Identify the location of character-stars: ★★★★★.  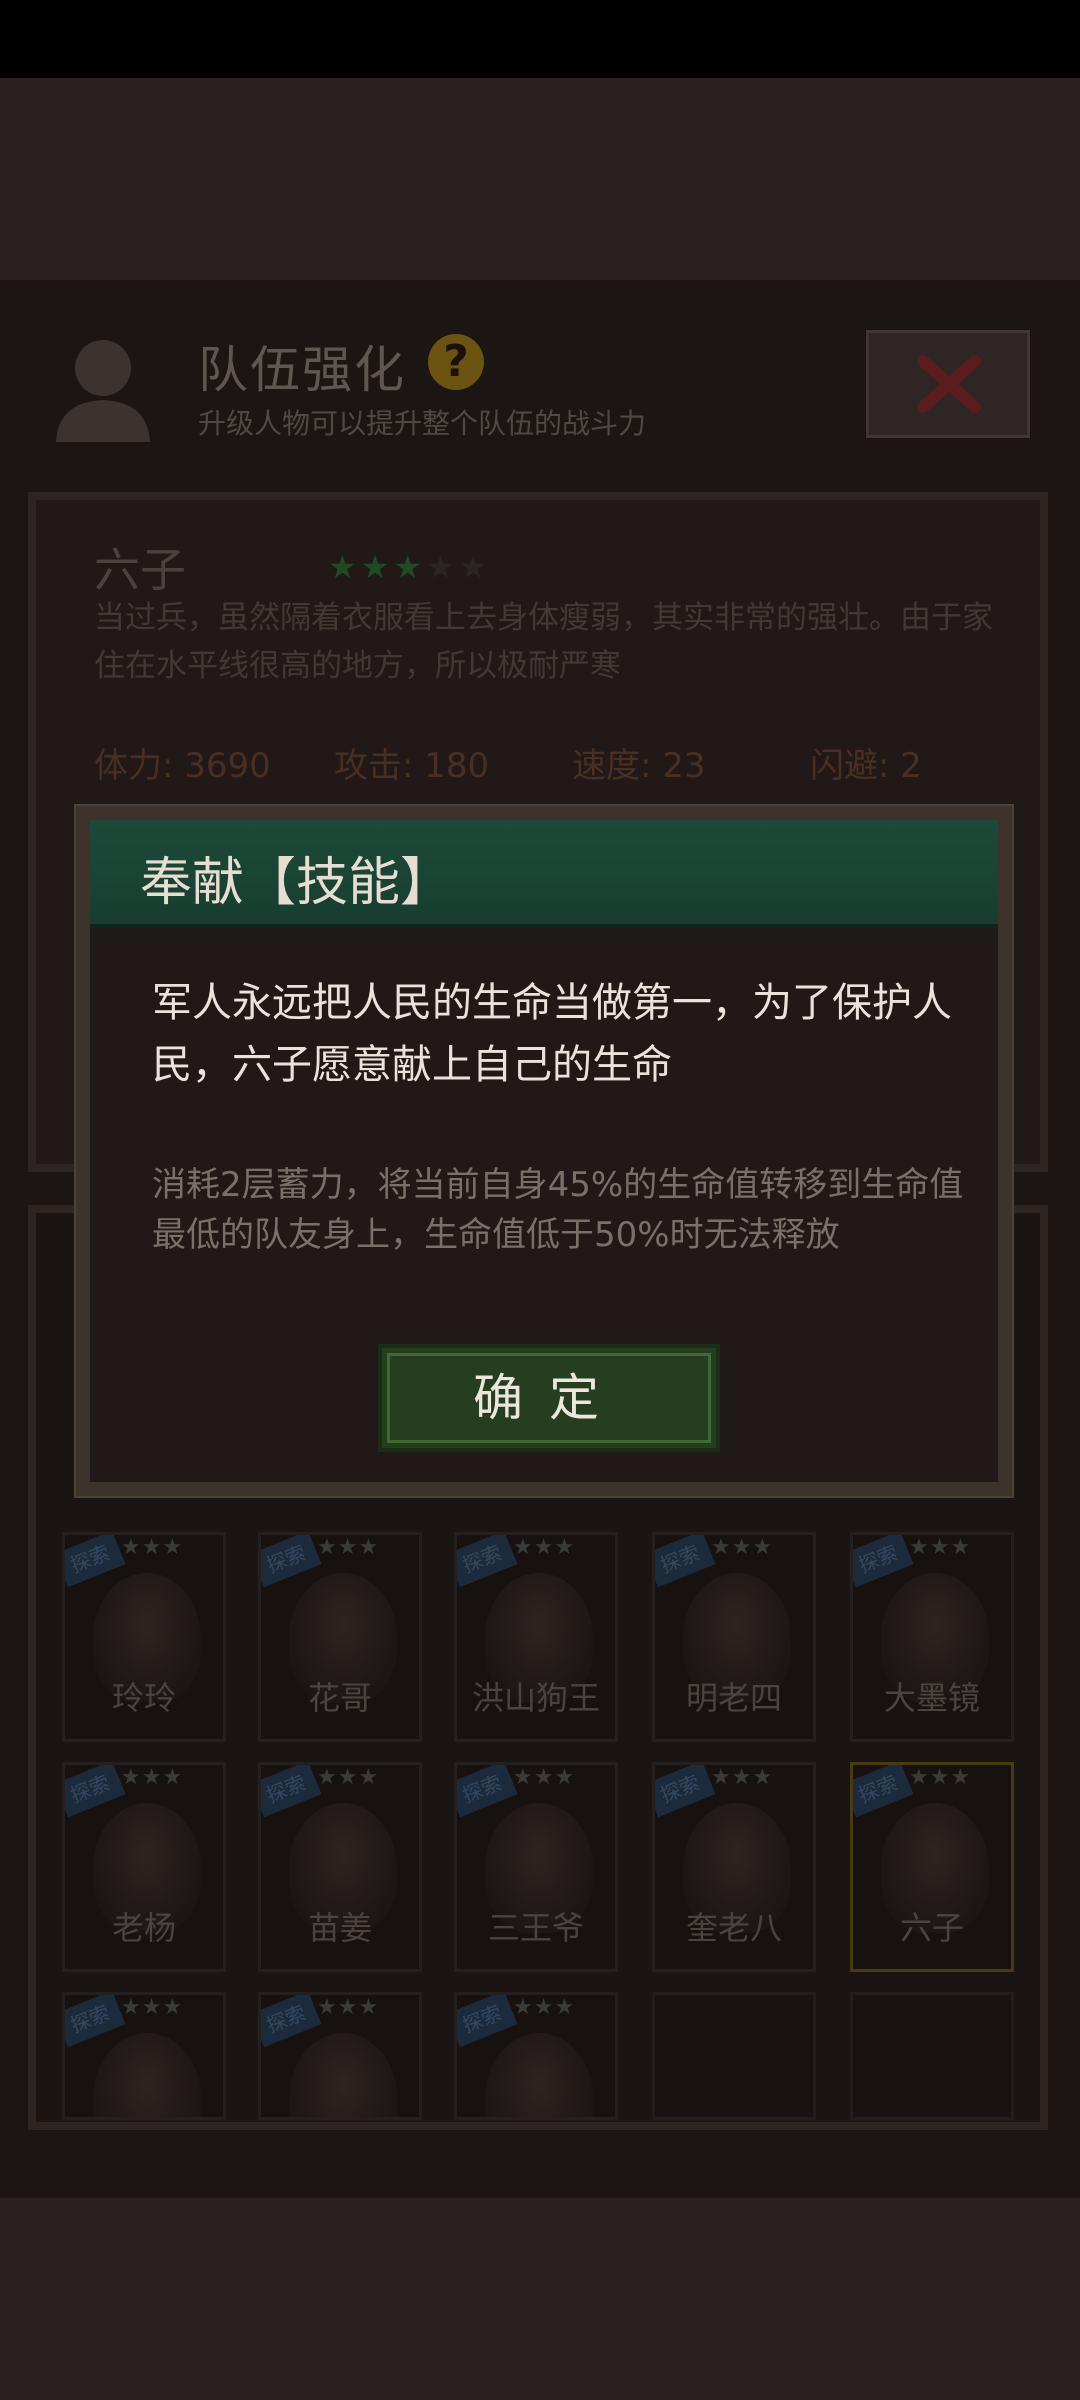
(409, 567).